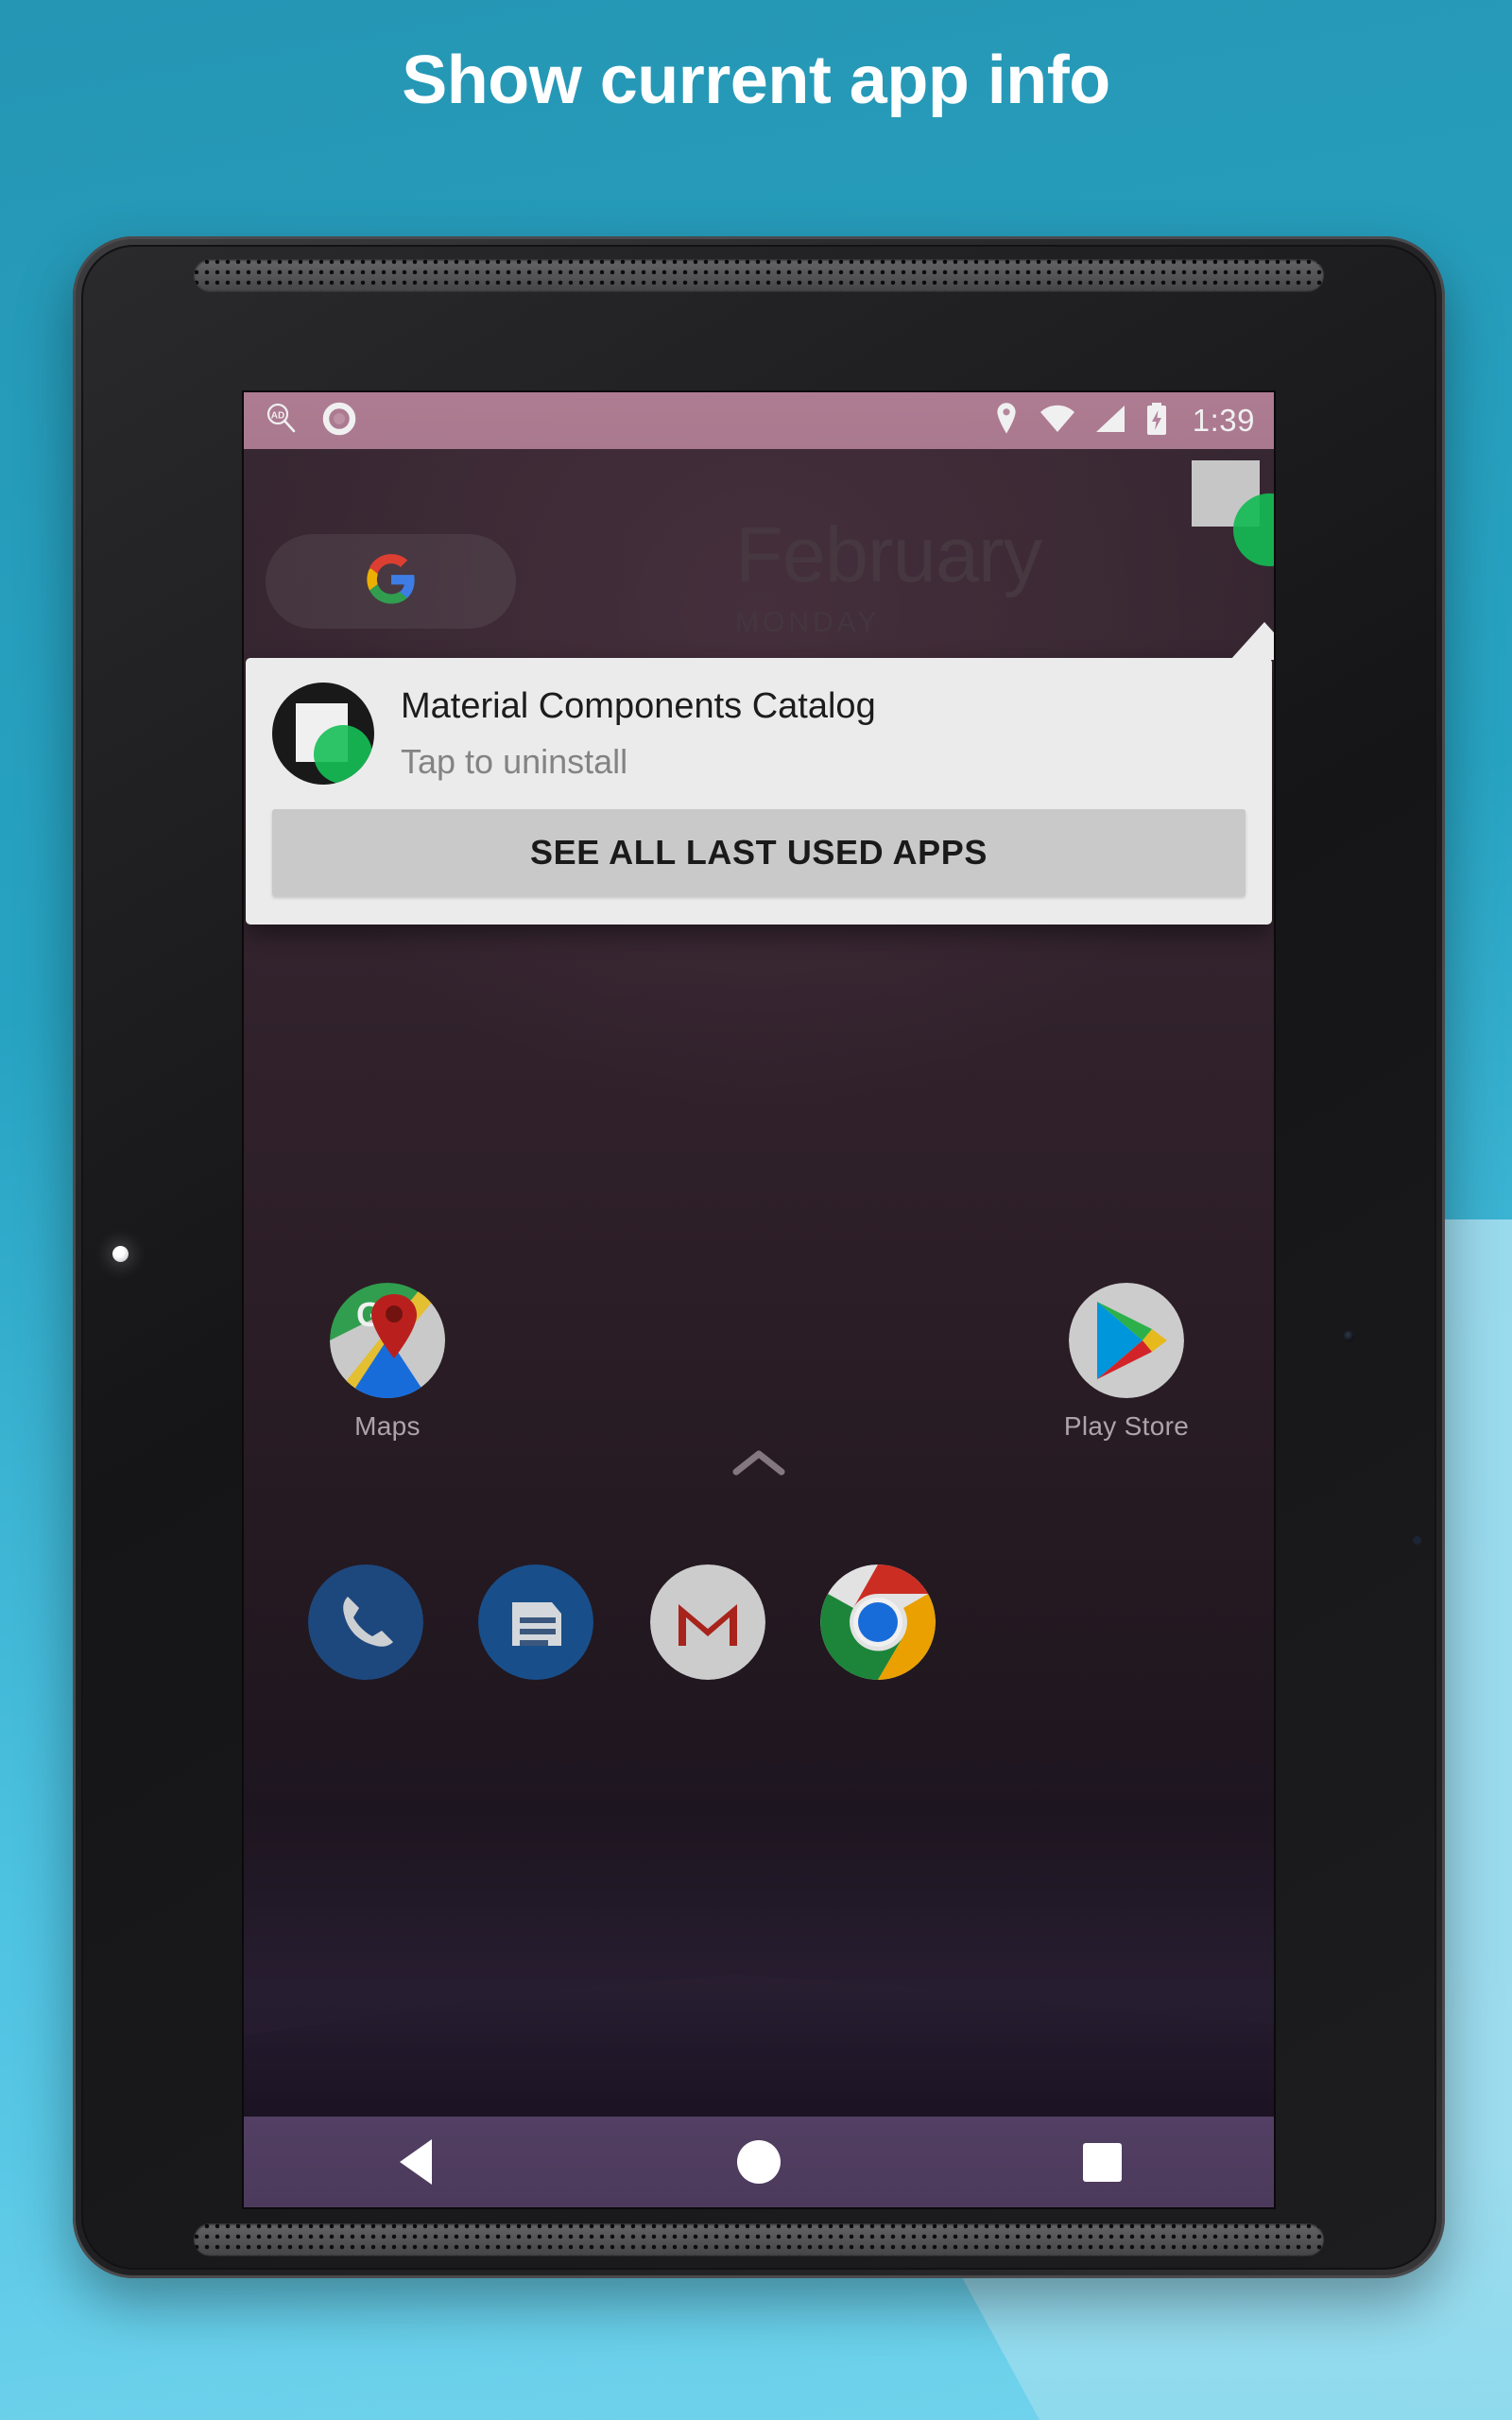 This screenshot has height=2420, width=1512. I want to click on google-play-icon, so click(1126, 1340).